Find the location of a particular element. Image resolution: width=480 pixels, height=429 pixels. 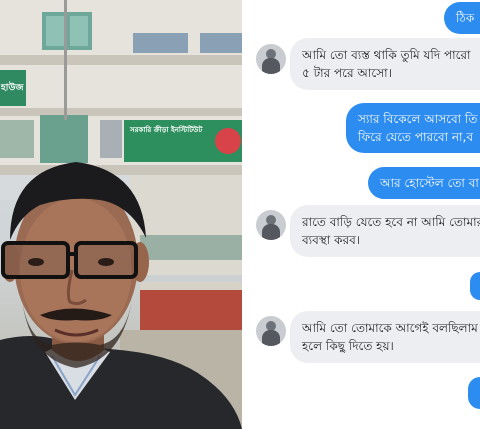

message-text: ঠিক is located at coordinates (465, 18).